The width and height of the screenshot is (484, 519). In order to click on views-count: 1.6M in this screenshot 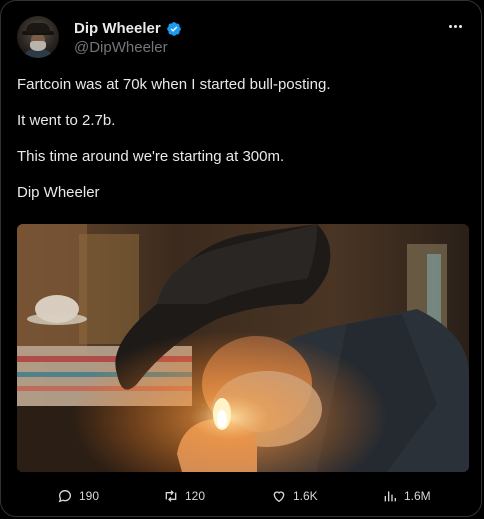, I will do `click(417, 496)`.